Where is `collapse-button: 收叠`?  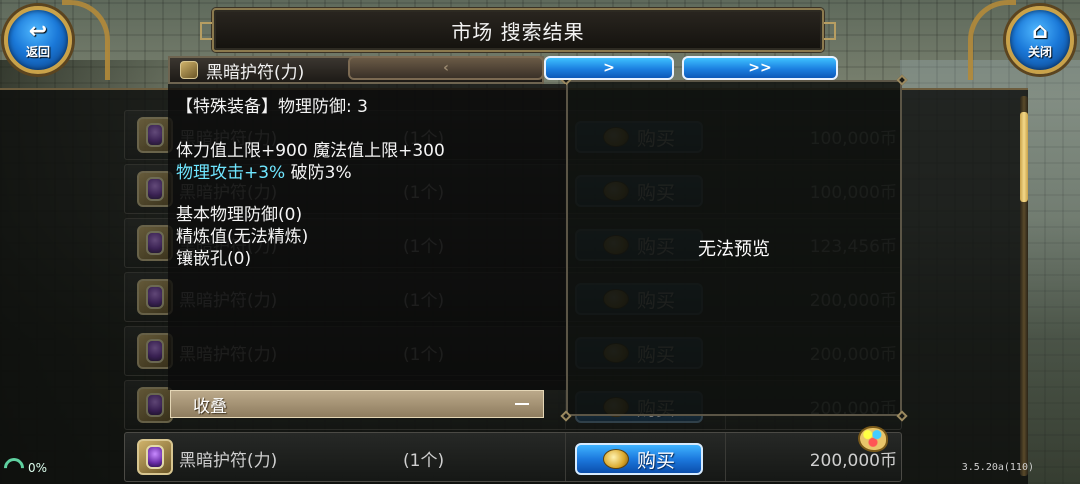 collapse-button: 收叠 is located at coordinates (357, 404).